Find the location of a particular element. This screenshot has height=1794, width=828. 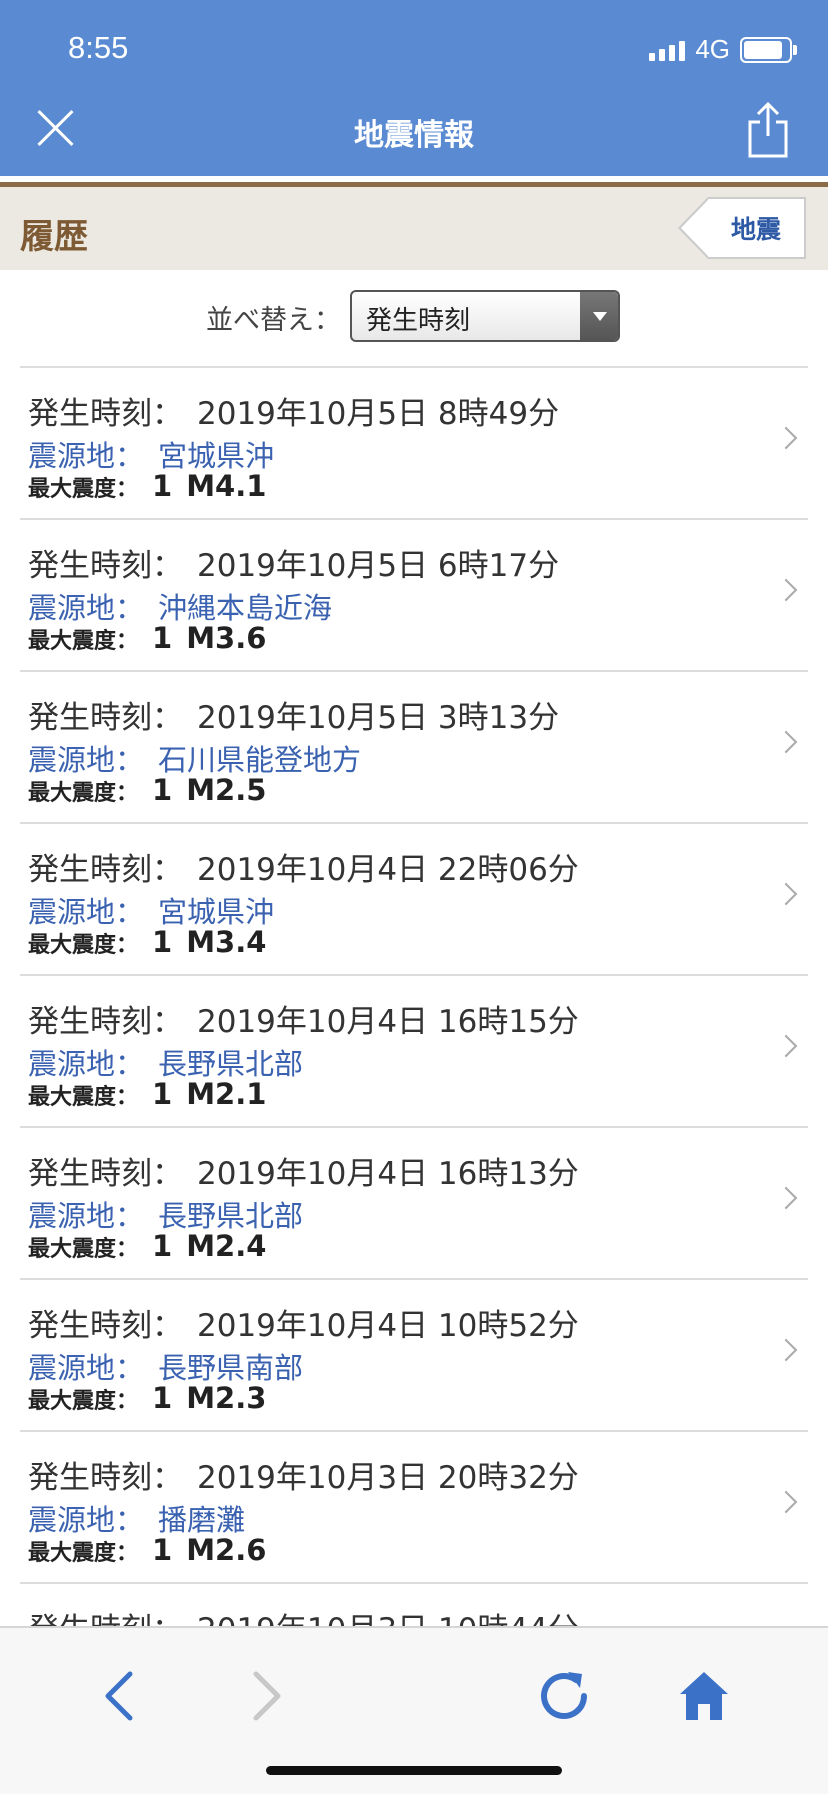

status-indicators: 4G is located at coordinates (723, 49).